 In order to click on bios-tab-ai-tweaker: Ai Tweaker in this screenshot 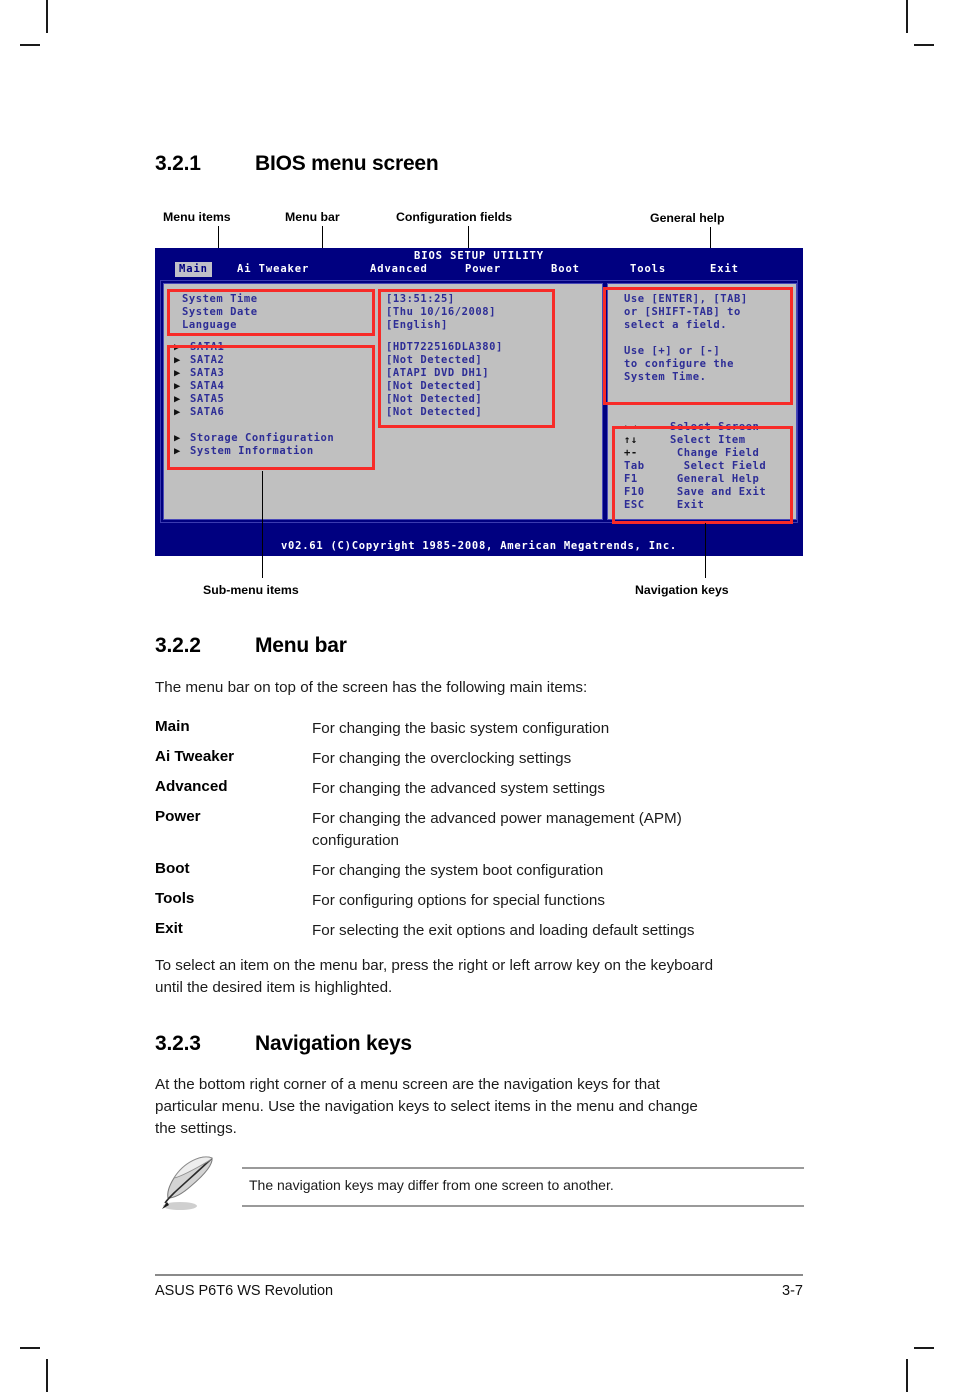, I will do `click(273, 269)`.